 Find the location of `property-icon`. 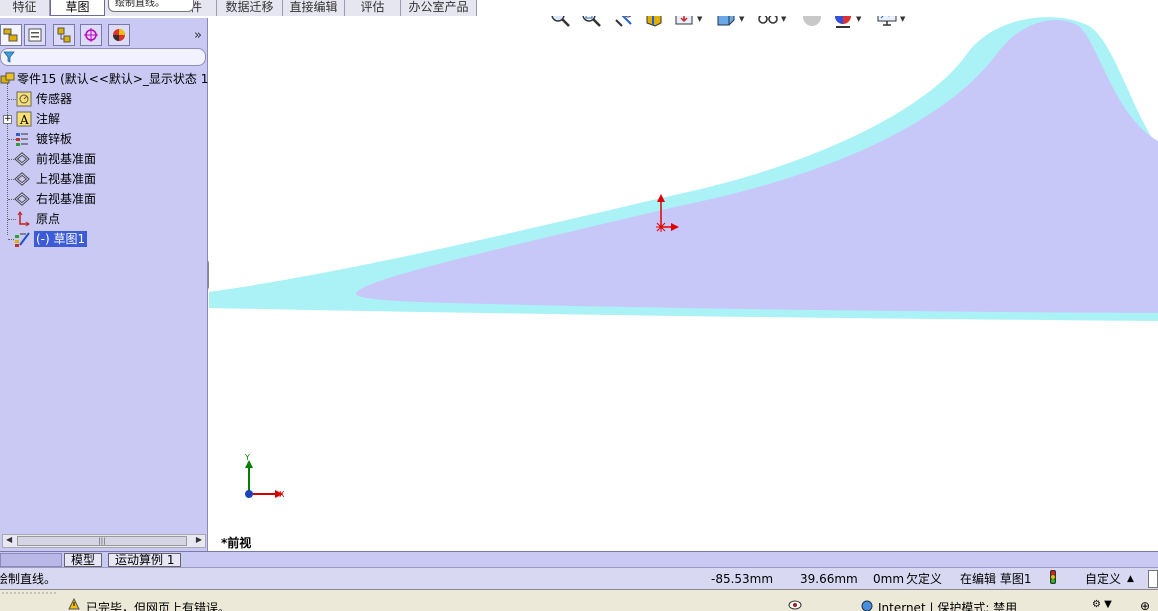

property-icon is located at coordinates (35, 35).